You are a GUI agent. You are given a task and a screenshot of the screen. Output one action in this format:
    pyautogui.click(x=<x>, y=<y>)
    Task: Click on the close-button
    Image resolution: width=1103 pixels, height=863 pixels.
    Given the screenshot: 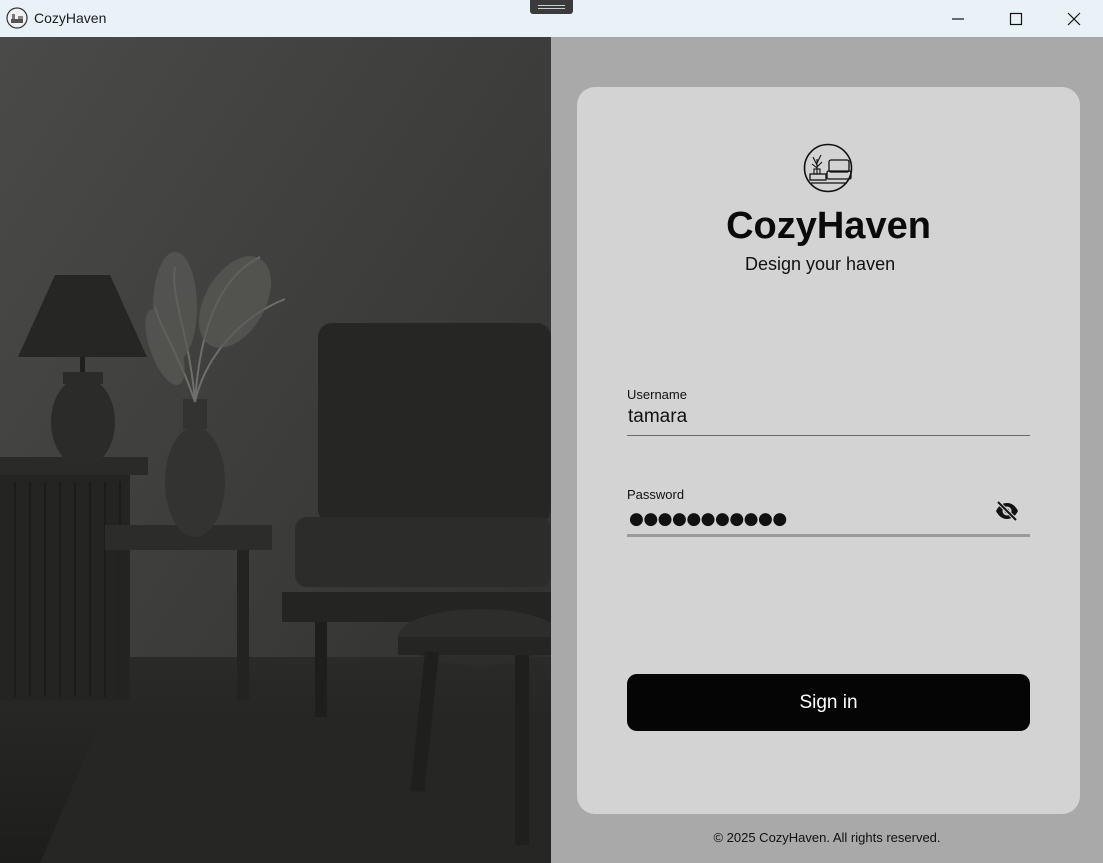 What is the action you would take?
    pyautogui.click(x=1074, y=18)
    